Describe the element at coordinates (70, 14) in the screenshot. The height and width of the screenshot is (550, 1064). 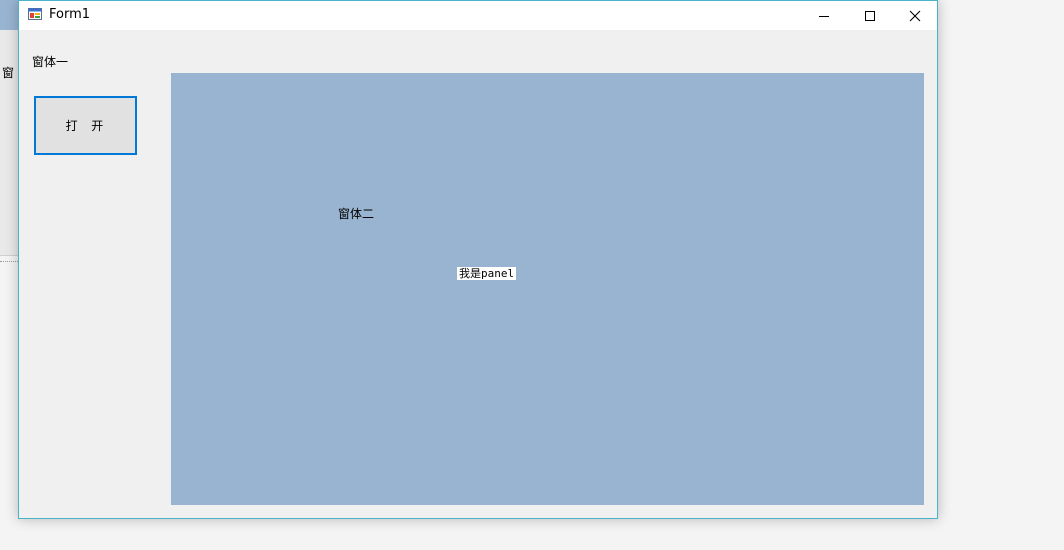
I see `window-title: Form1` at that location.